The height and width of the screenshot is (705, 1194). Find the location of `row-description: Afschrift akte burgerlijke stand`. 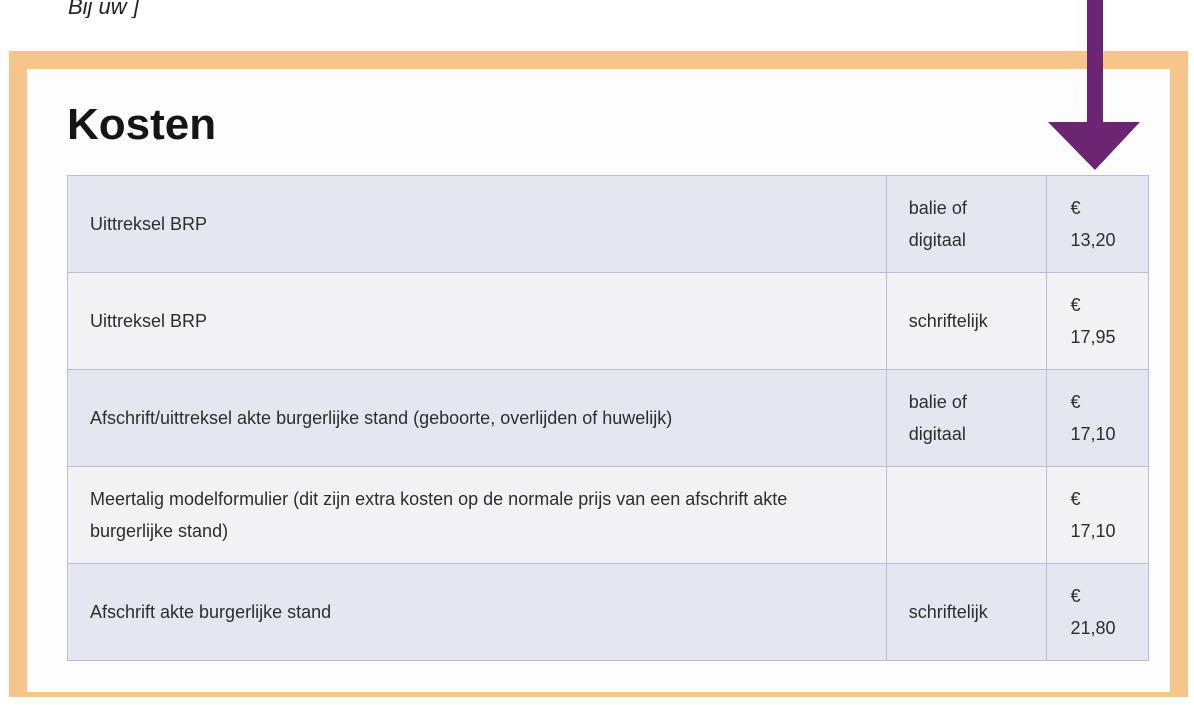

row-description: Afschrift akte burgerlijke stand is located at coordinates (477, 612).